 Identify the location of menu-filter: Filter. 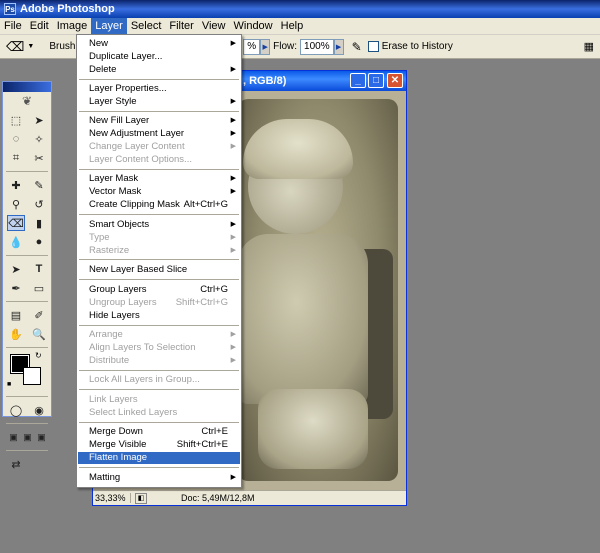
(181, 26).